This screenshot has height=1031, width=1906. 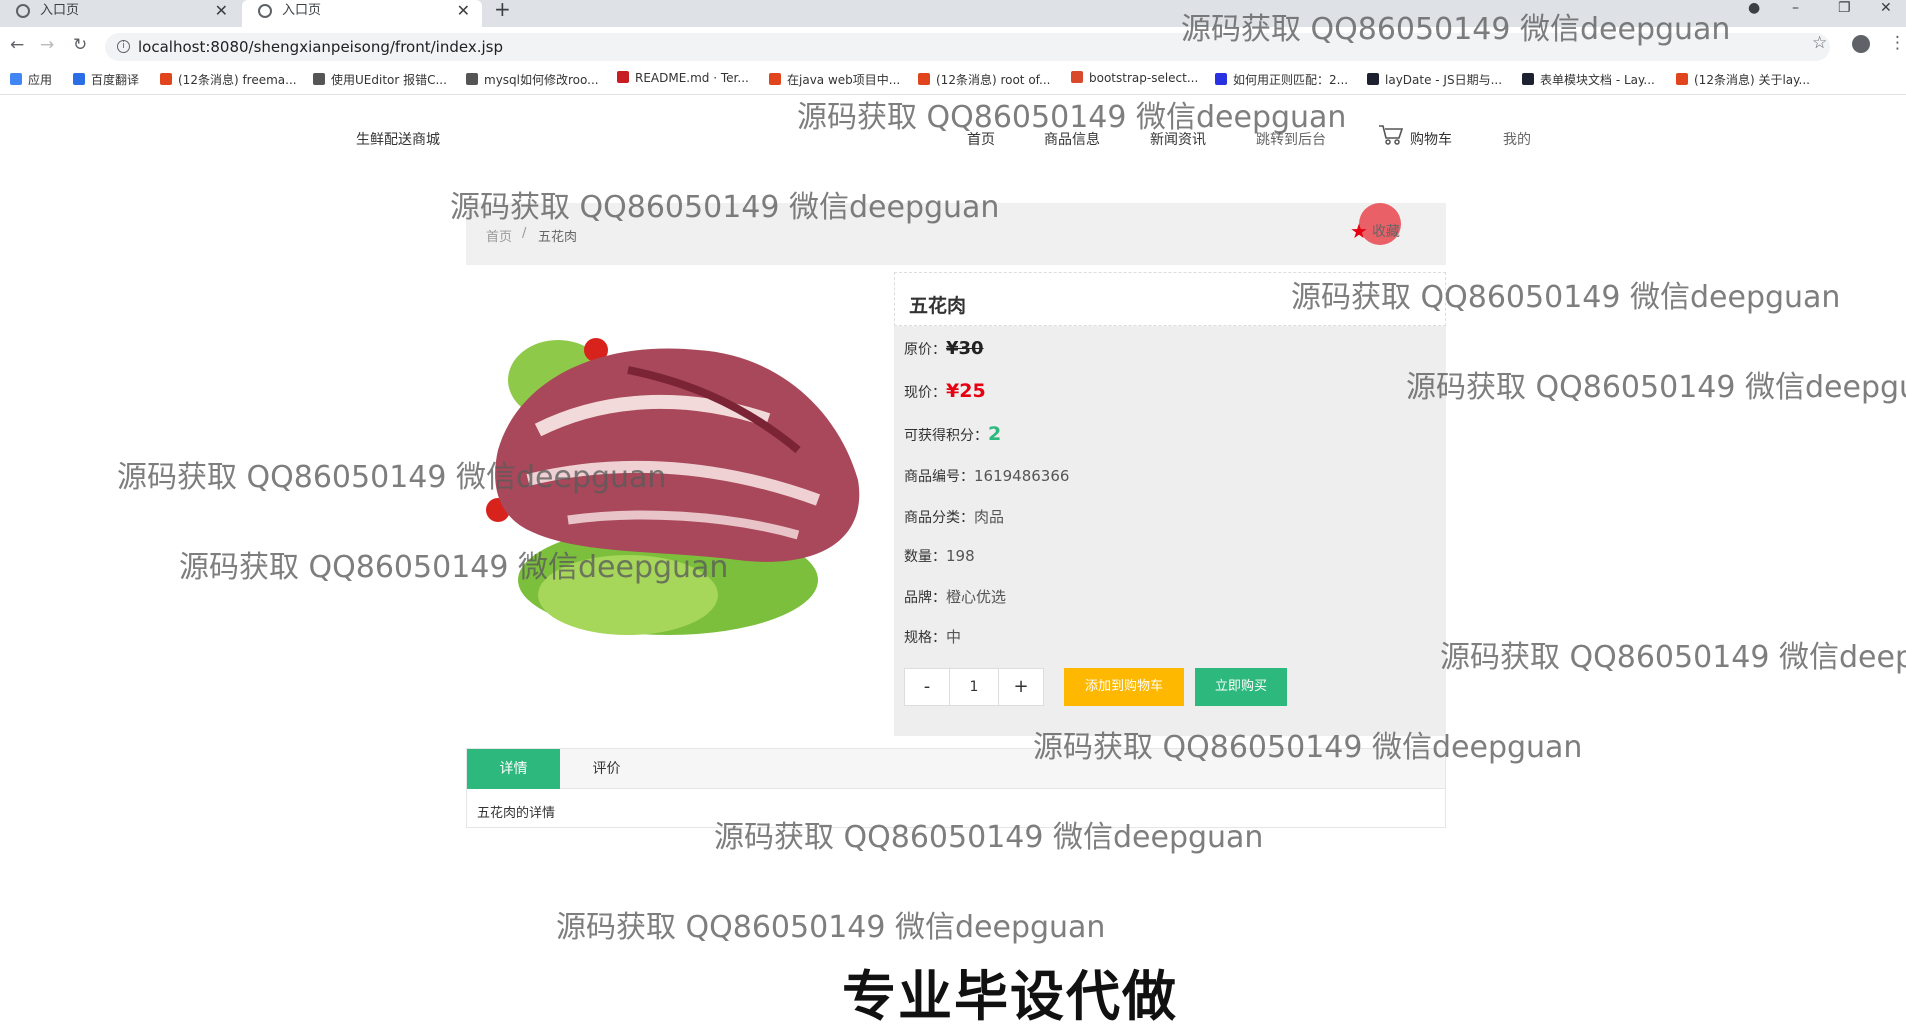 What do you see at coordinates (939, 477) in the screenshot?
I see `code-label: 商品编号：` at bounding box center [939, 477].